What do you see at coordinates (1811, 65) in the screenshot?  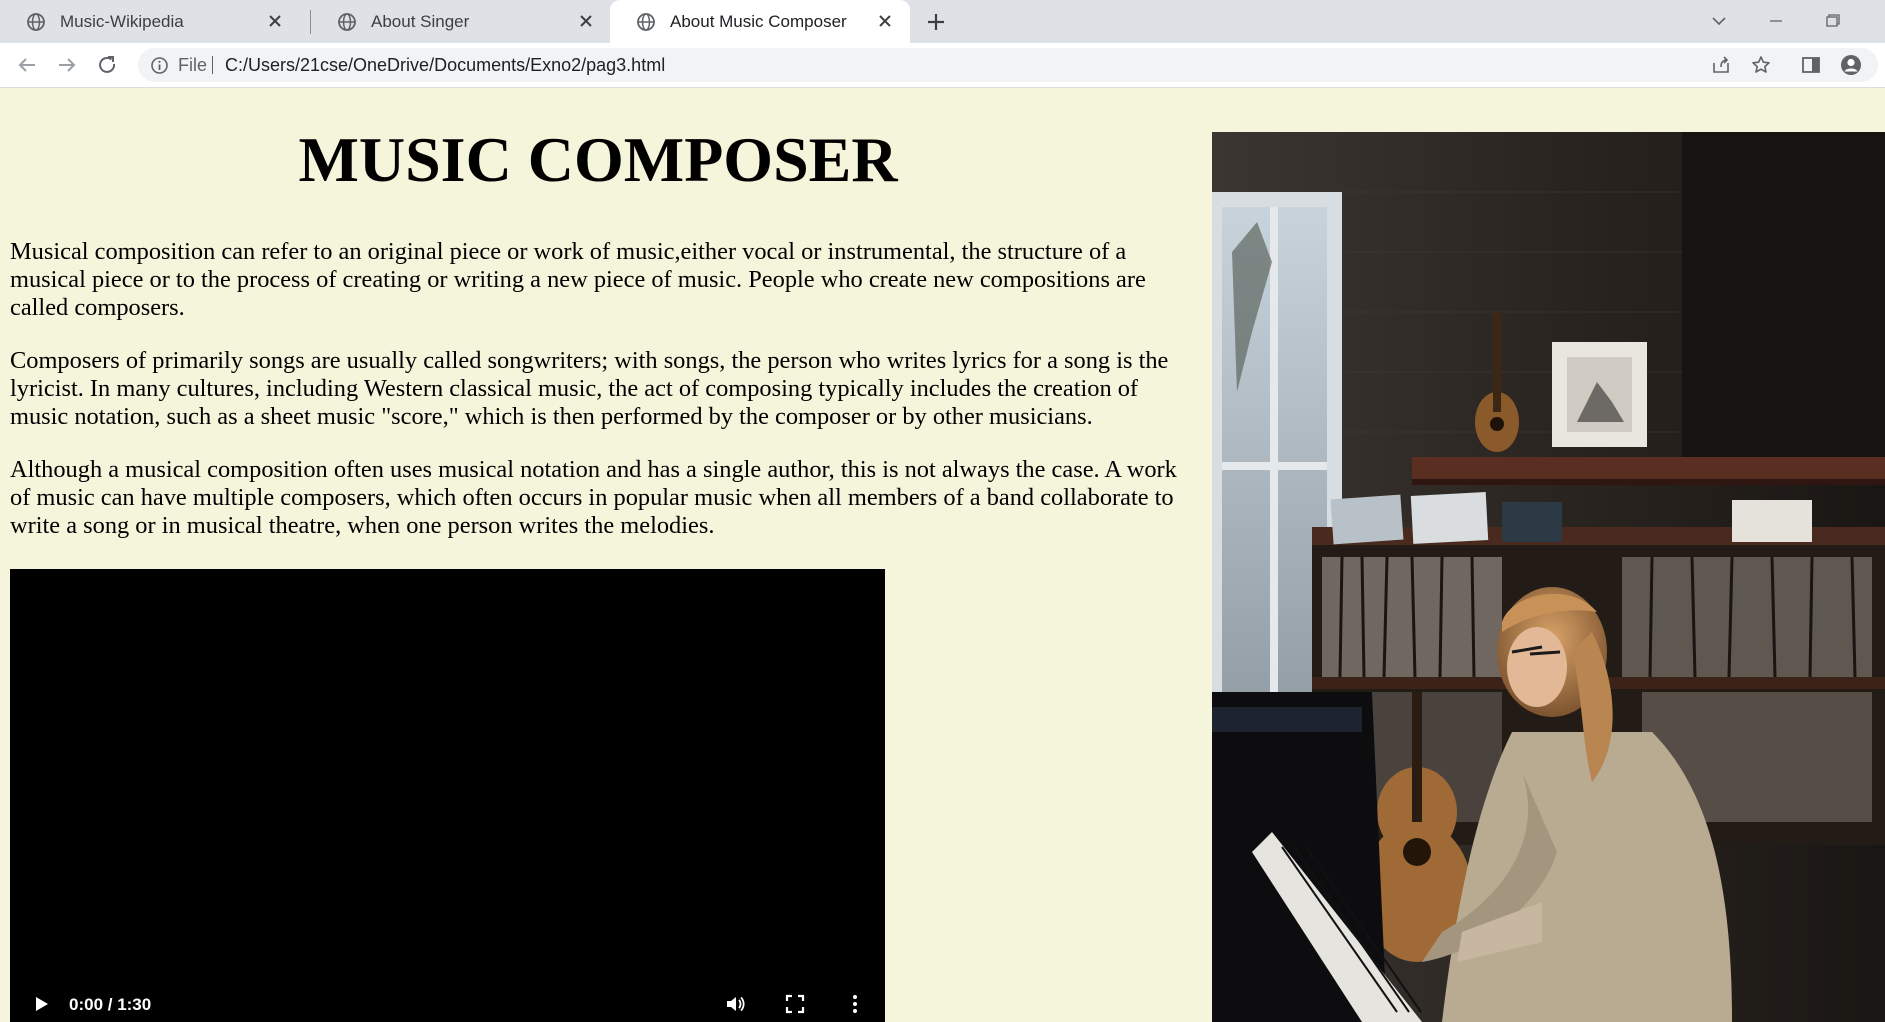 I see `side-panel-icon` at bounding box center [1811, 65].